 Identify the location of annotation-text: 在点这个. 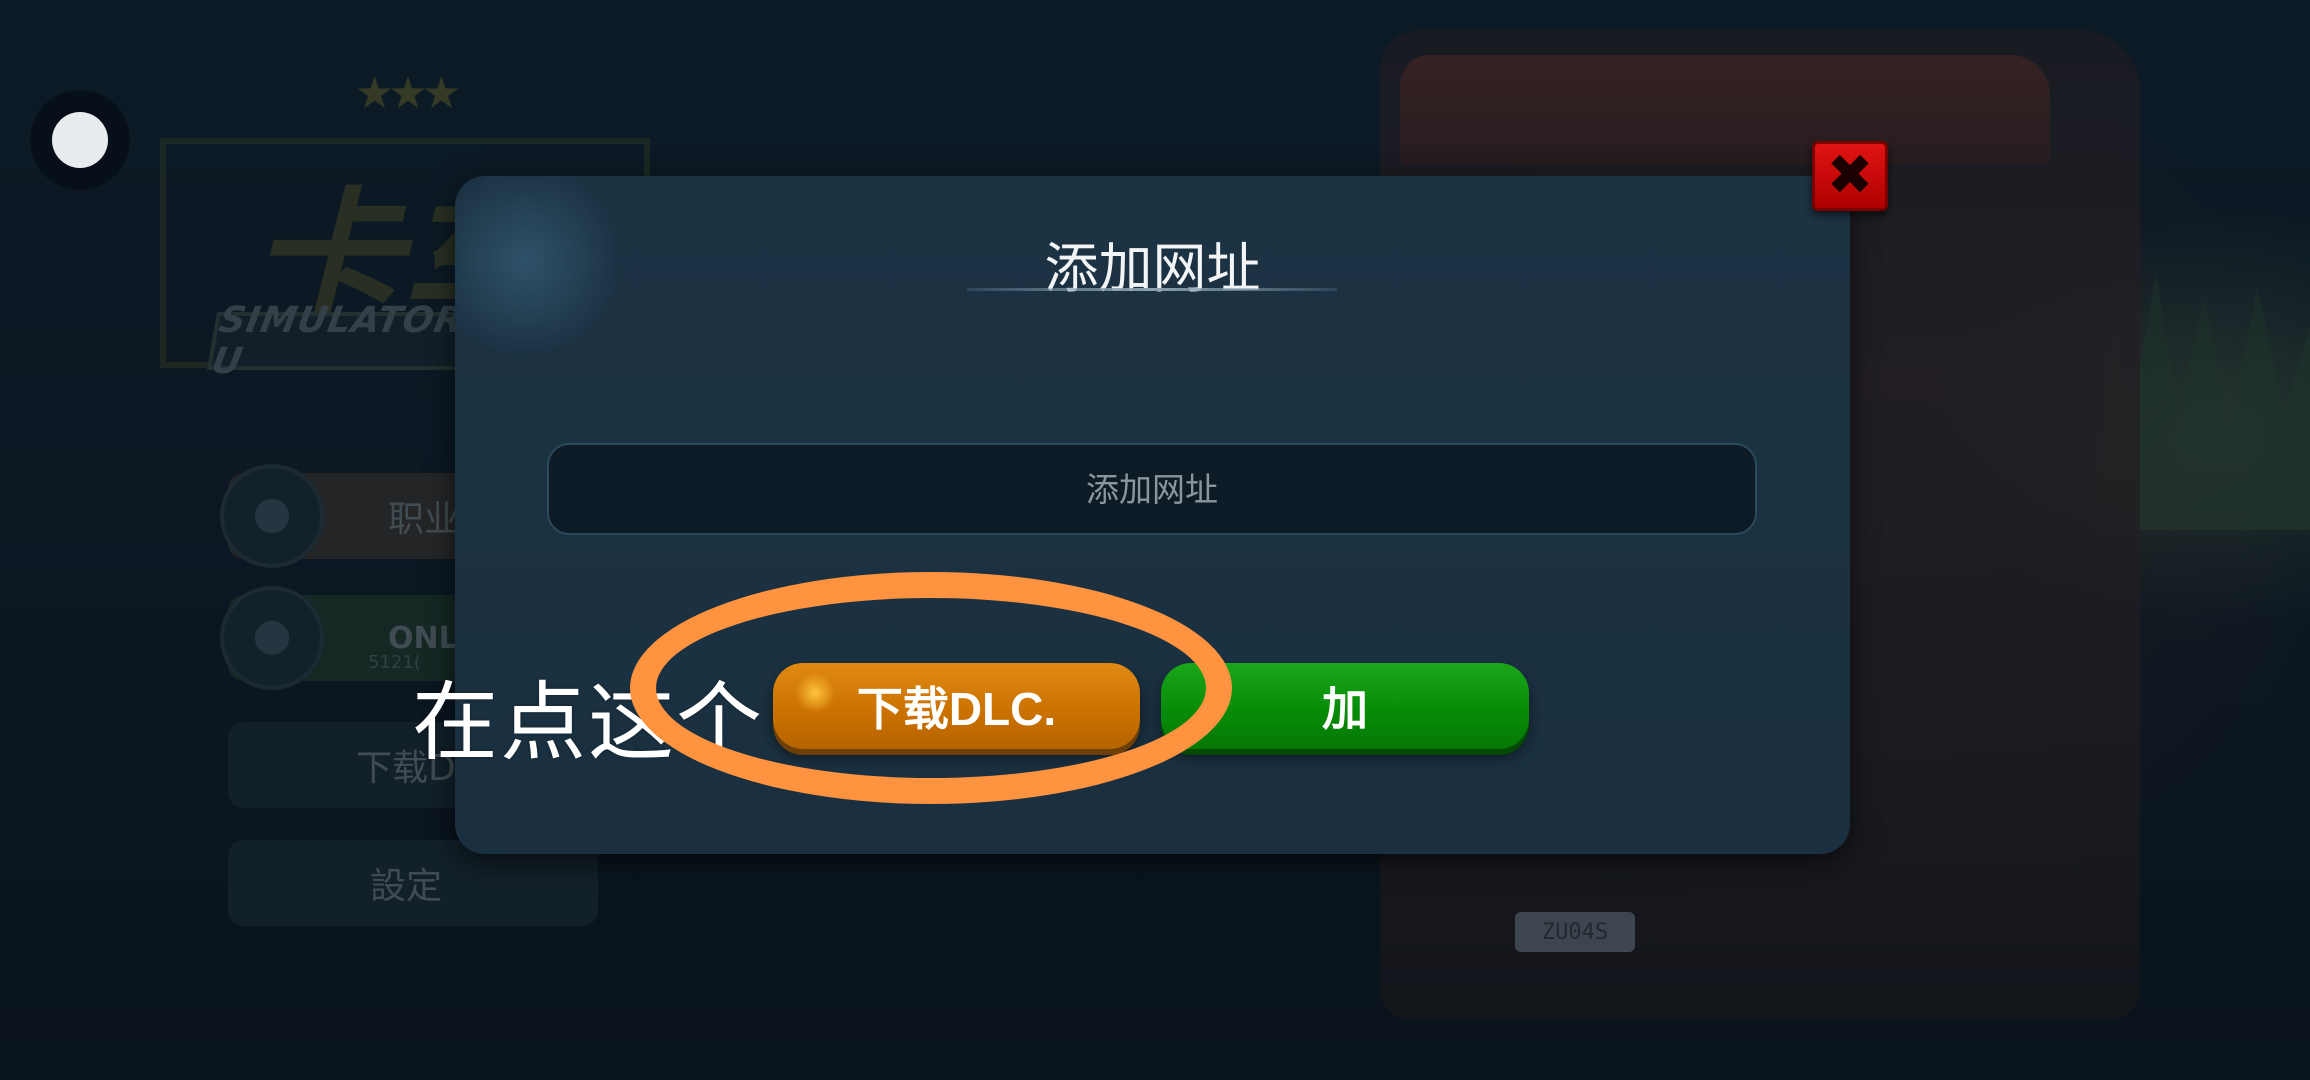
(588, 723).